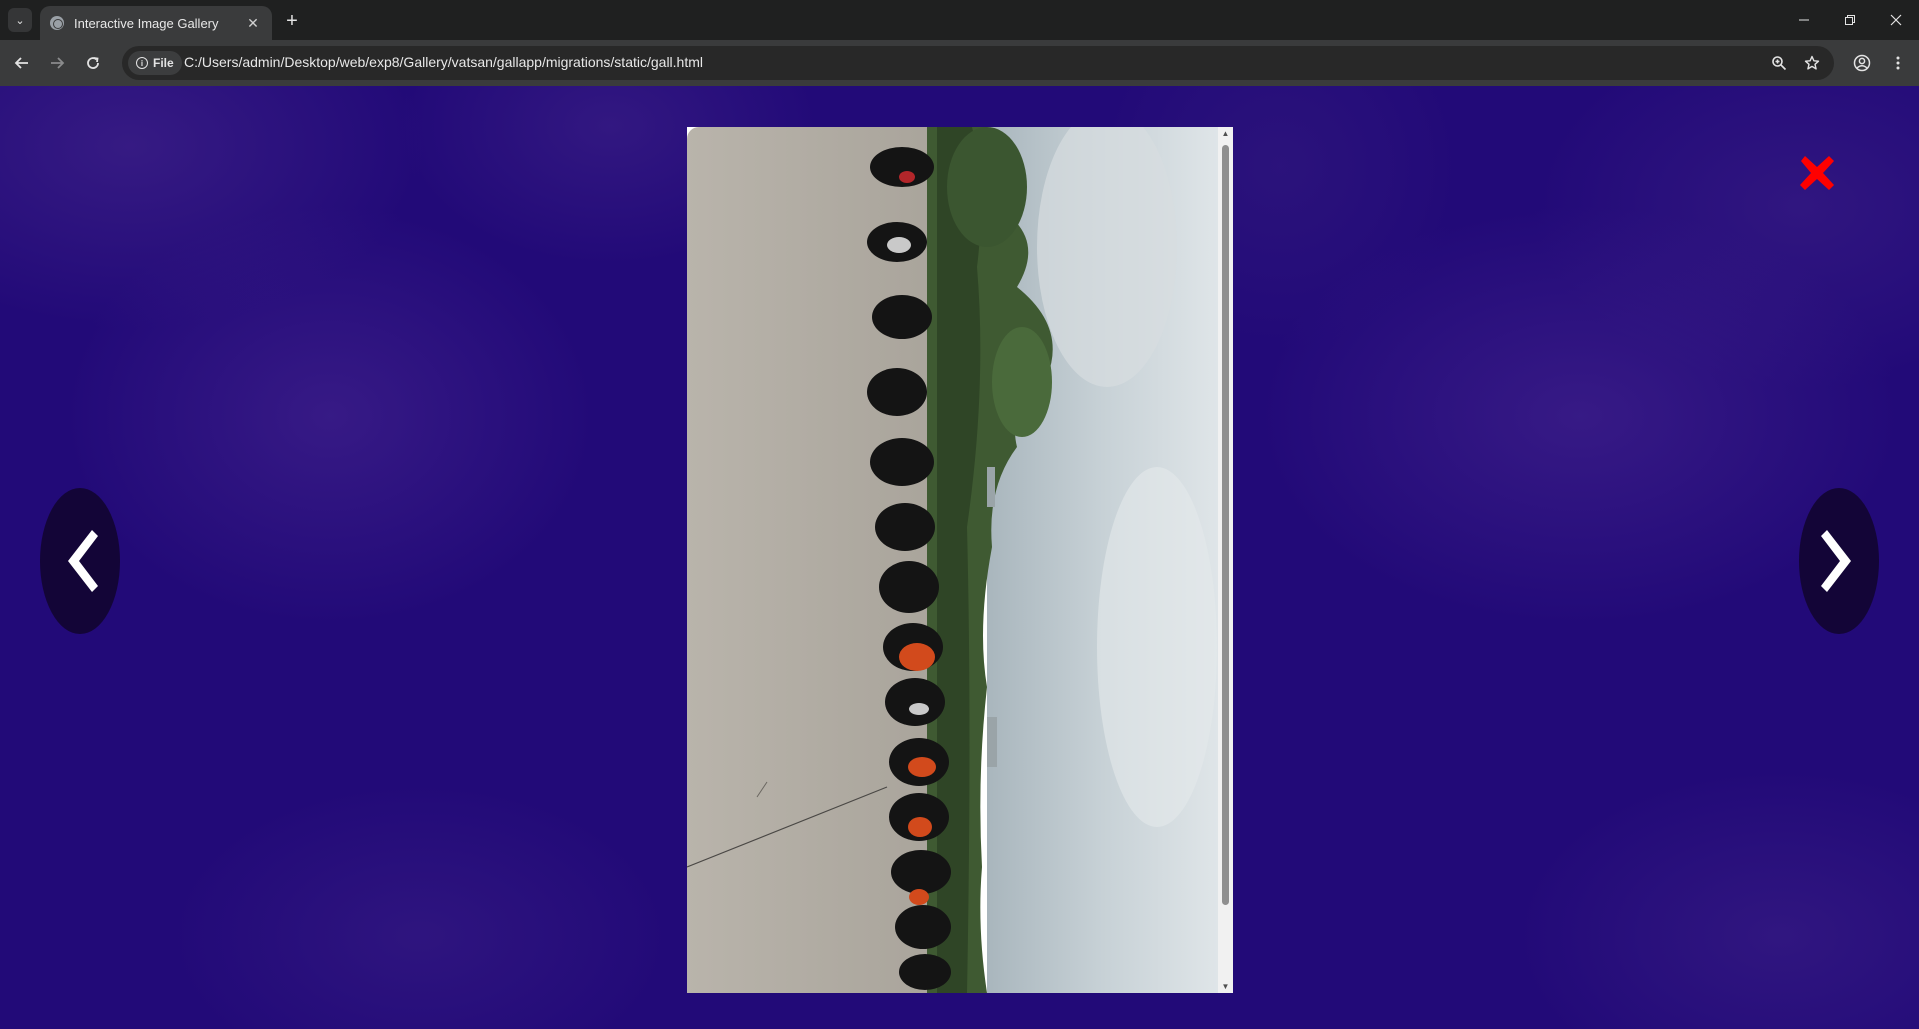 The width and height of the screenshot is (1919, 1029). What do you see at coordinates (20, 20) in the screenshot?
I see `tab-search-button: ⌄` at bounding box center [20, 20].